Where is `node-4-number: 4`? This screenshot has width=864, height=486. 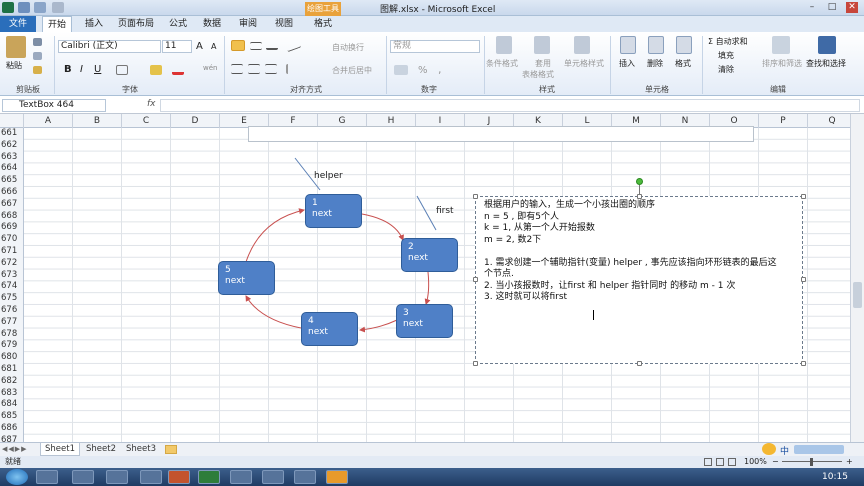
node-4-number: 4 is located at coordinates (311, 321).